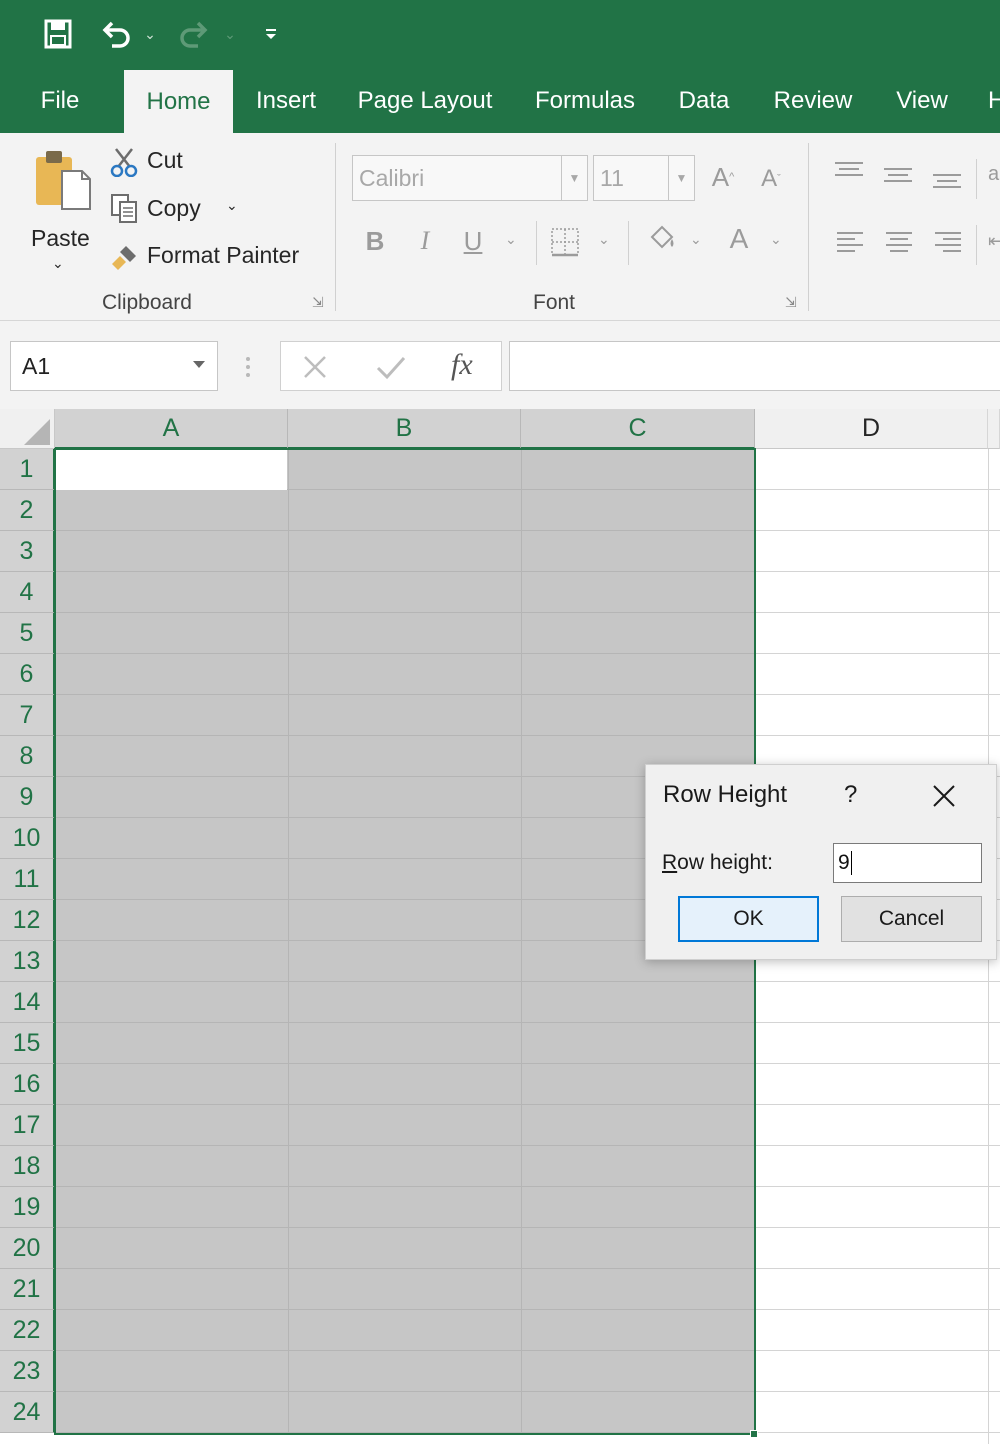 This screenshot has height=1444, width=1000. What do you see at coordinates (315, 369) in the screenshot?
I see `cancel-entry-icon` at bounding box center [315, 369].